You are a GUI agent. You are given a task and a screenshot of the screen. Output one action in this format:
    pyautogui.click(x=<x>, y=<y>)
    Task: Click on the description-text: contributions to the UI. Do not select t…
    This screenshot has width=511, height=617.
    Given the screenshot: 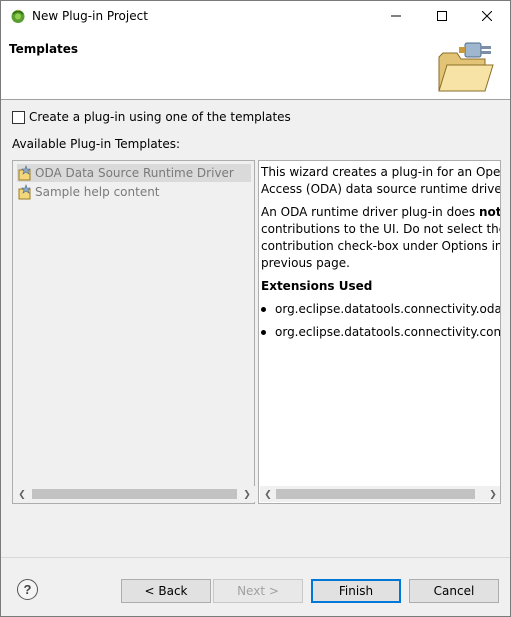 What is the action you would take?
    pyautogui.click(x=381, y=229)
    